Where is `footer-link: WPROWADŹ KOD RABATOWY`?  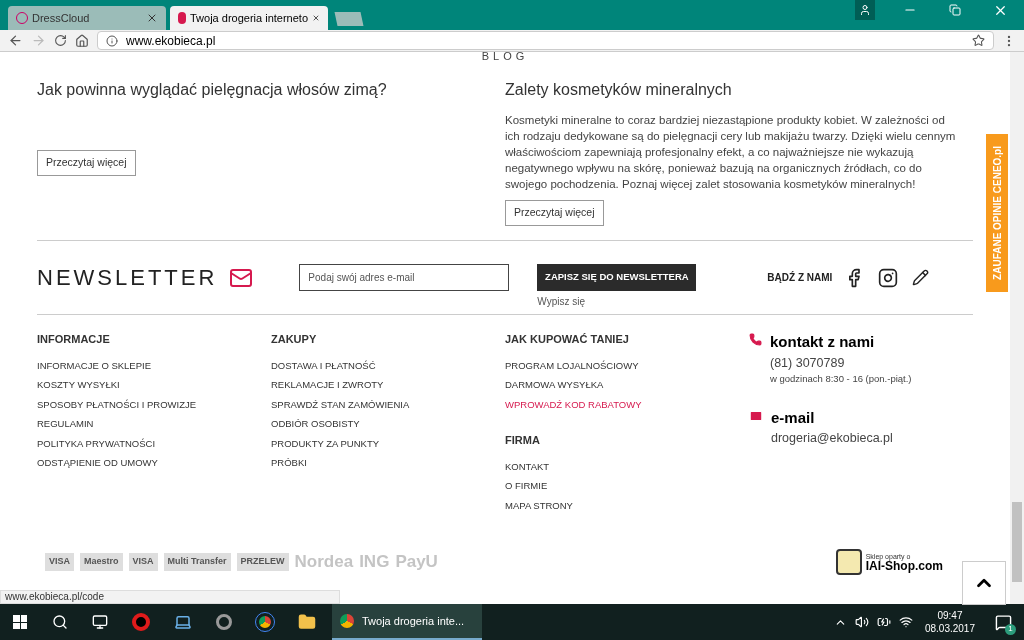
footer-link: WPROWADŹ KOD RABATOWY is located at coordinates (622, 404).